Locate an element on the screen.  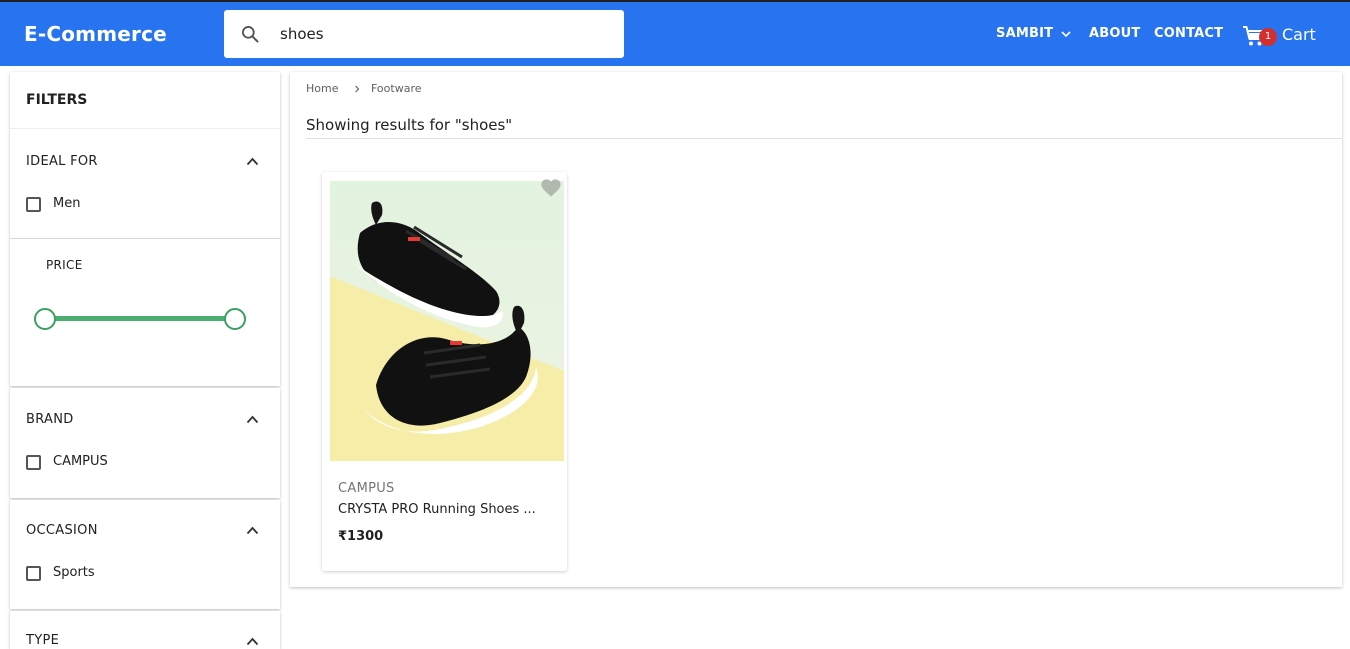
top-app-bar: E-Commerce SAMBIT ABOUT CONTACT 1 Cart is located at coordinates (675, 33).